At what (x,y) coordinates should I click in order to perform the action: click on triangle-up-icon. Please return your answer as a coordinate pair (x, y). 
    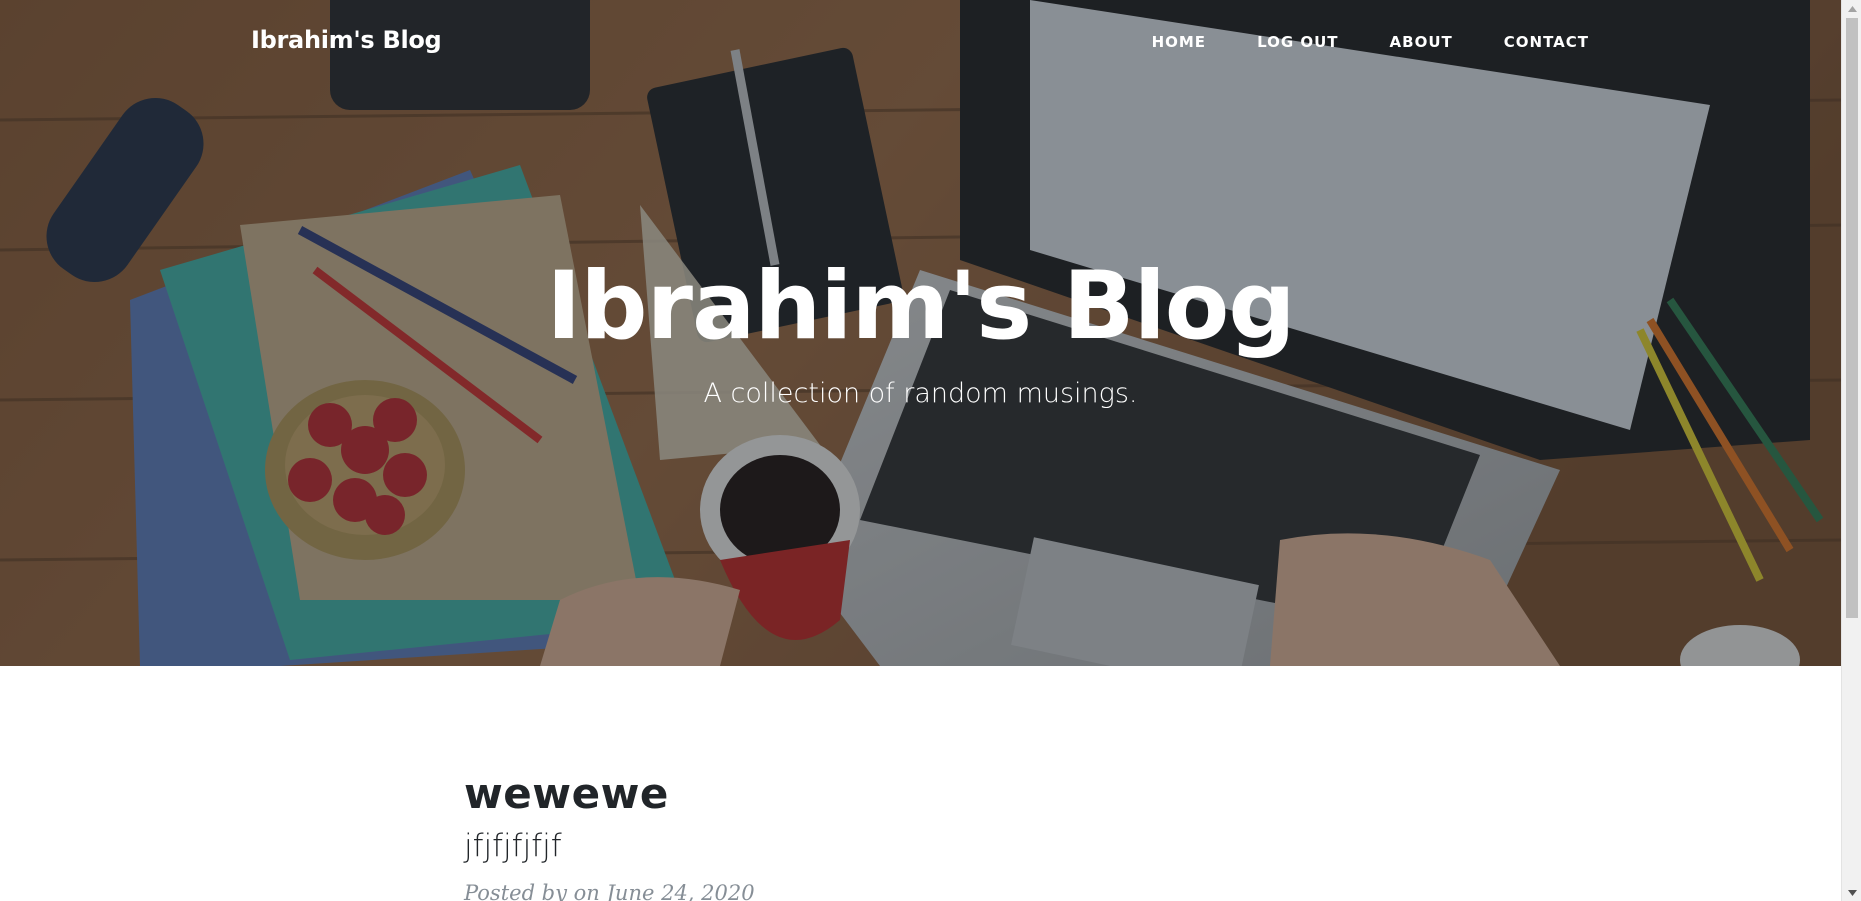
    Looking at the image, I should click on (1851, 8).